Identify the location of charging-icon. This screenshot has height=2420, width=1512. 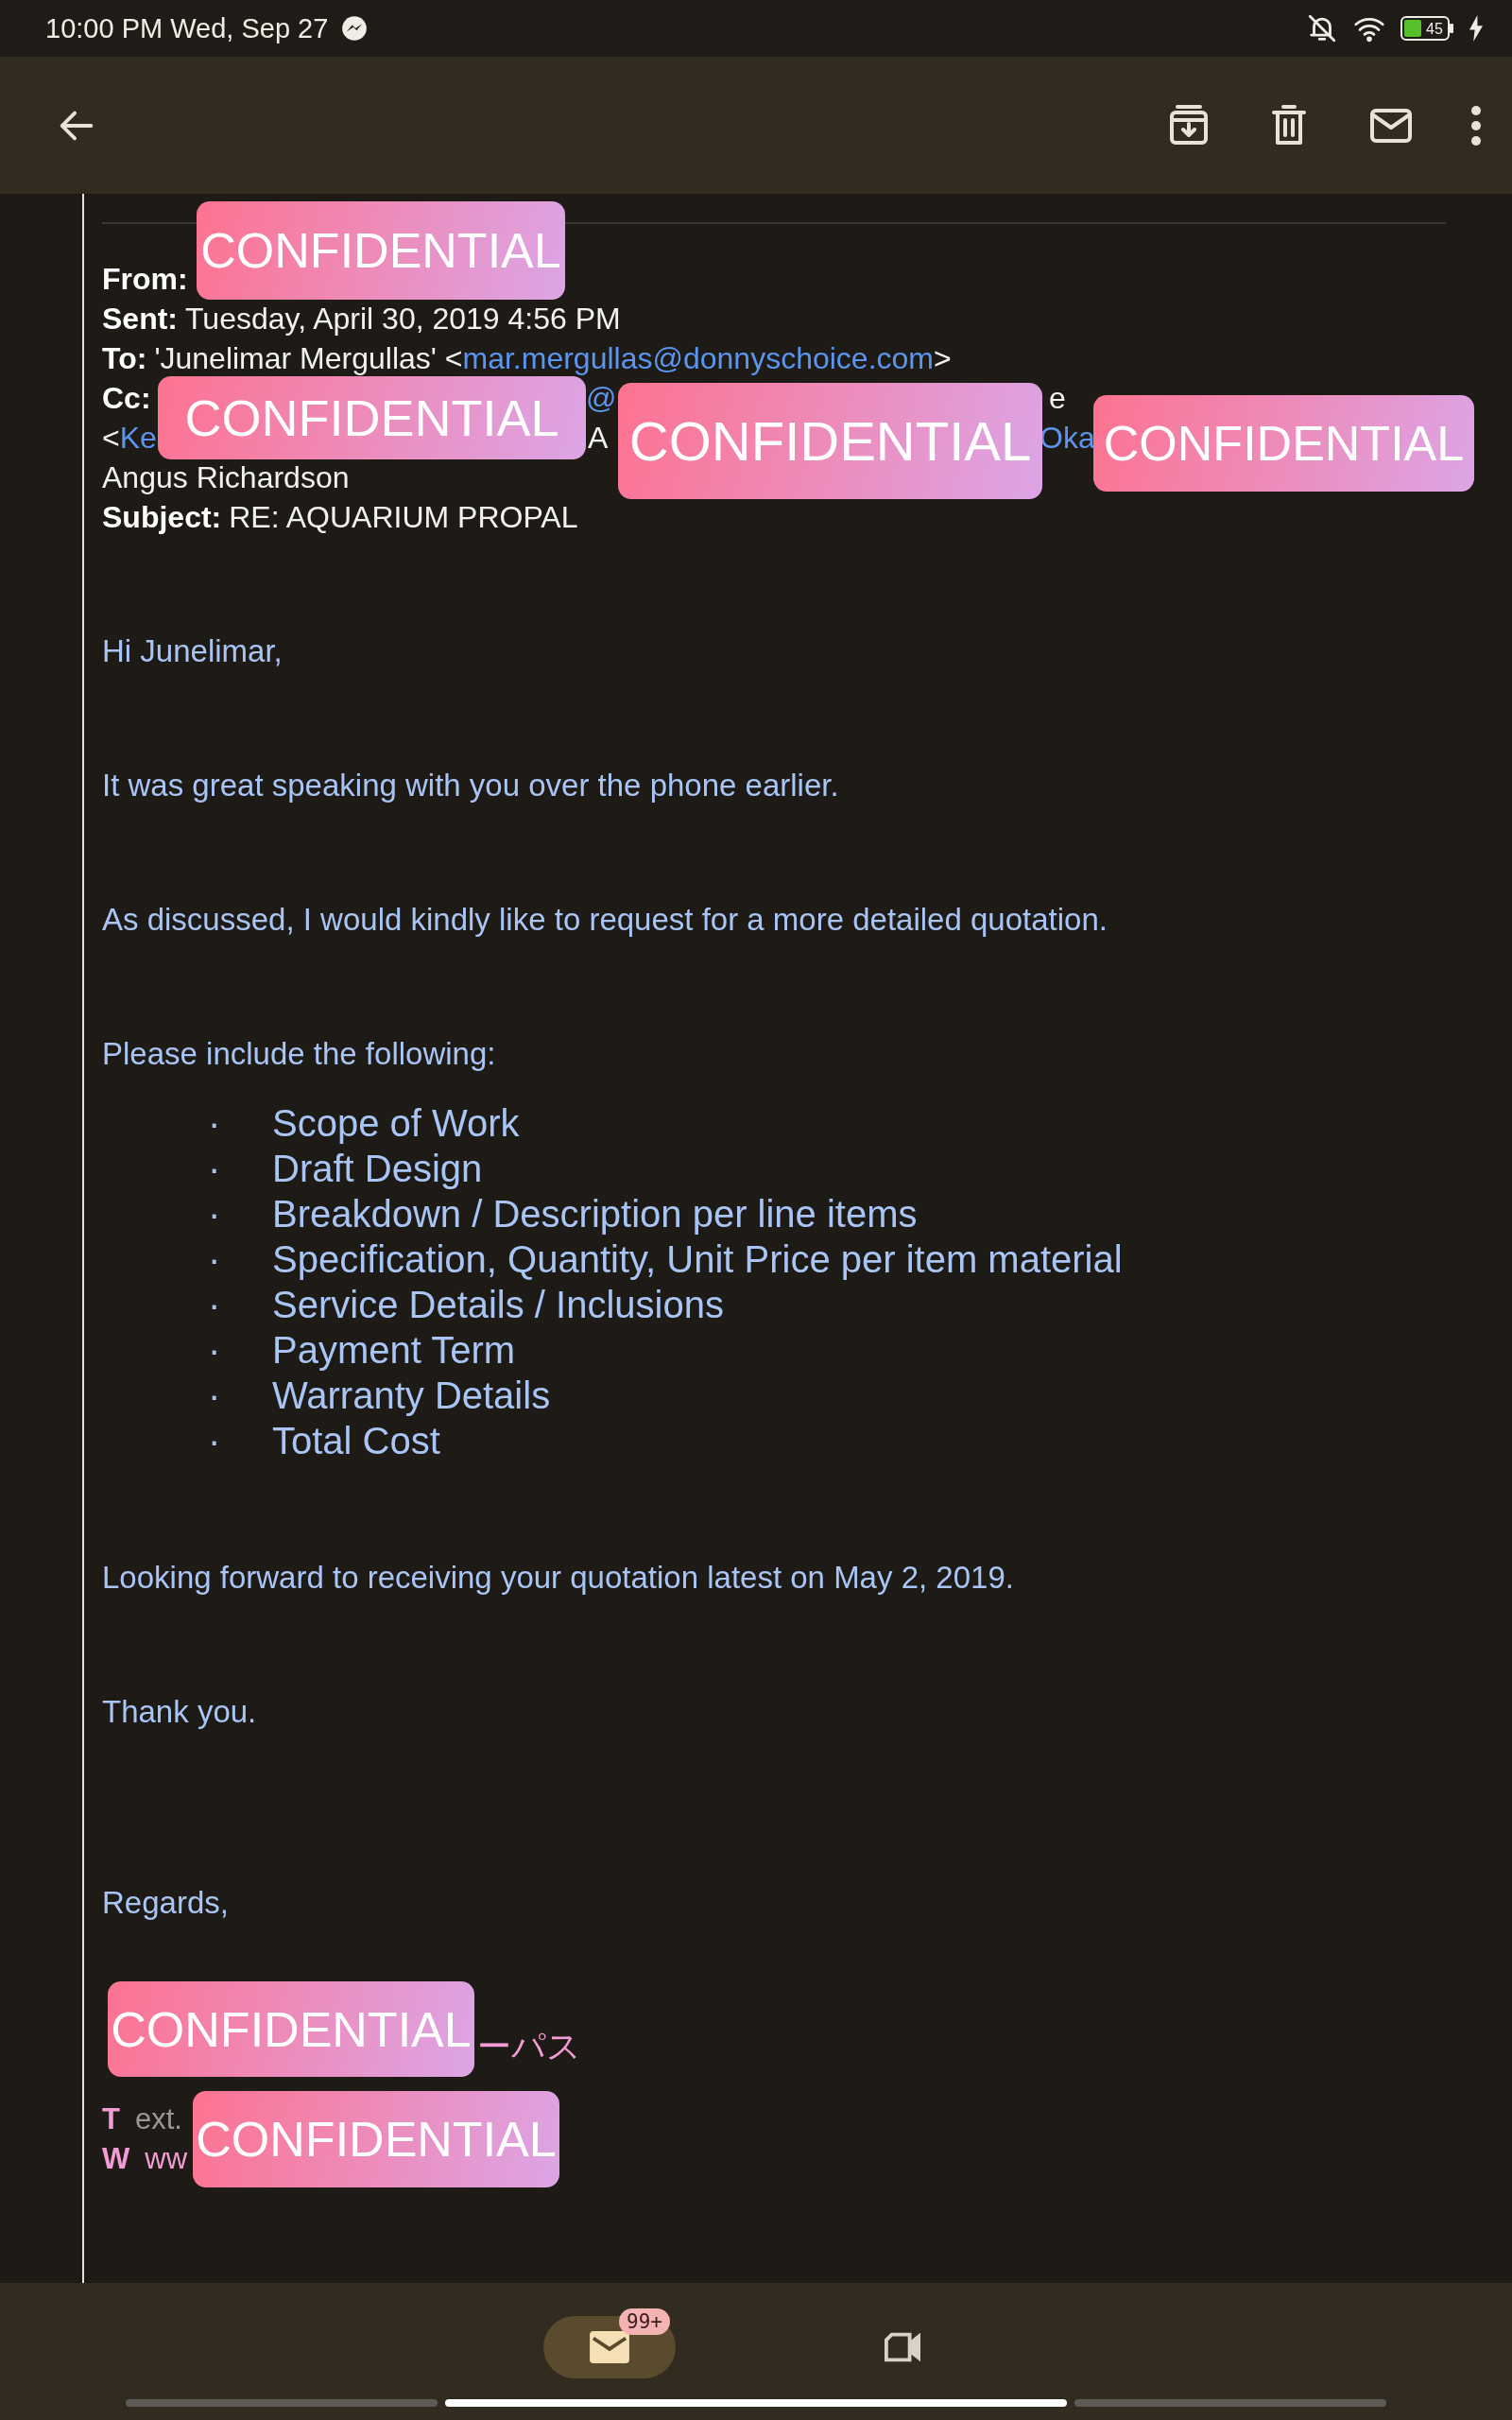
(1476, 28).